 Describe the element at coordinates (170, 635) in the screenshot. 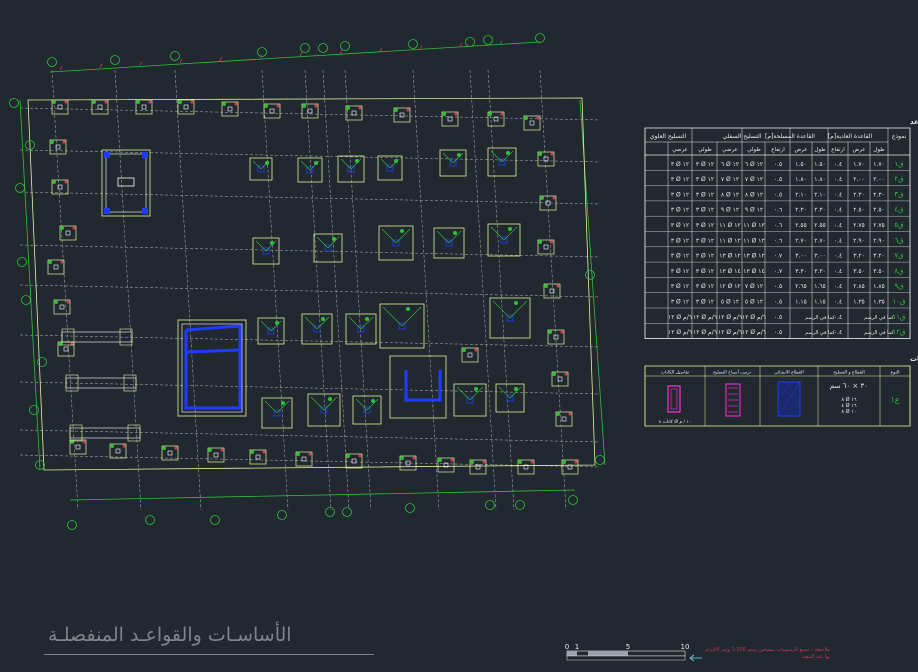

I see `drawing-title: الأساسـات والقواعـد المنفصلـة` at that location.